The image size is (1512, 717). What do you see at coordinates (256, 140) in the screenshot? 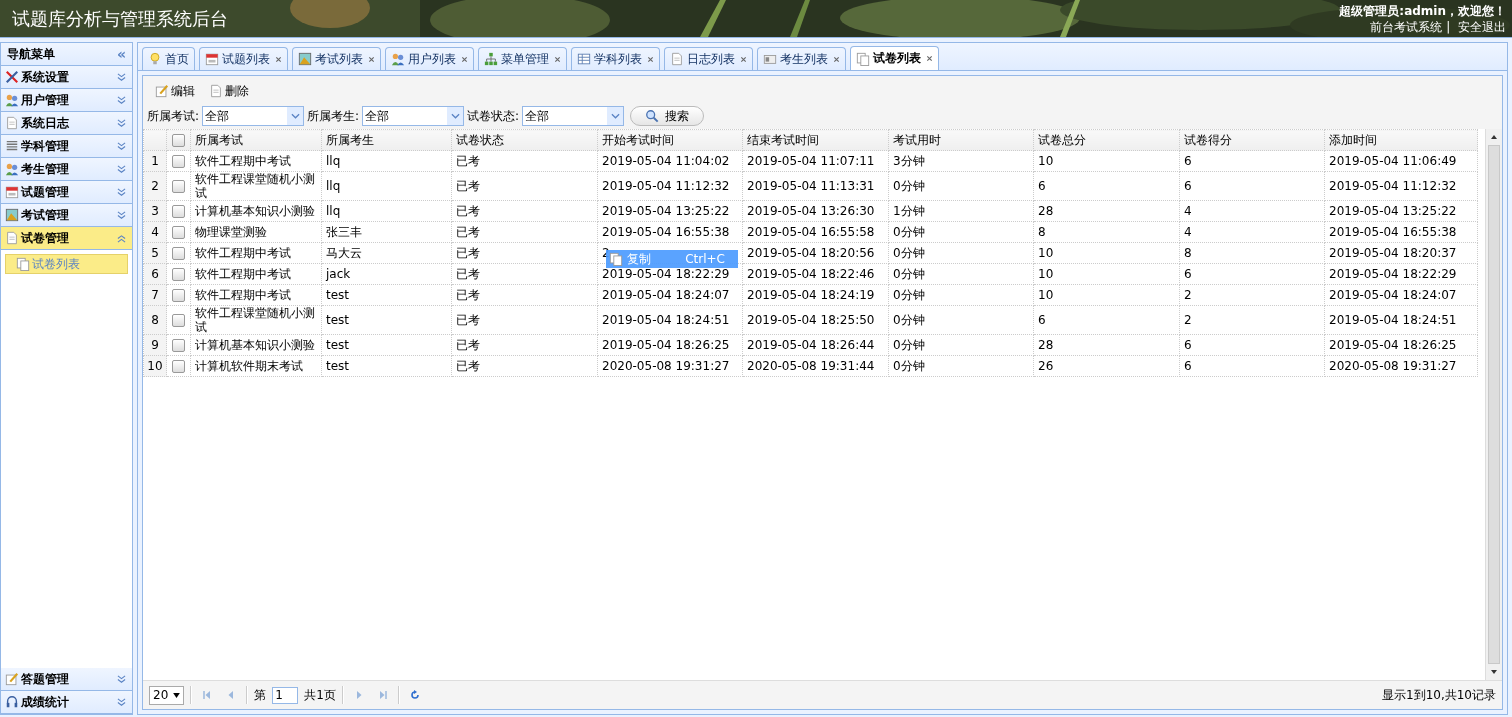
I see `column-header: 所属考试` at bounding box center [256, 140].